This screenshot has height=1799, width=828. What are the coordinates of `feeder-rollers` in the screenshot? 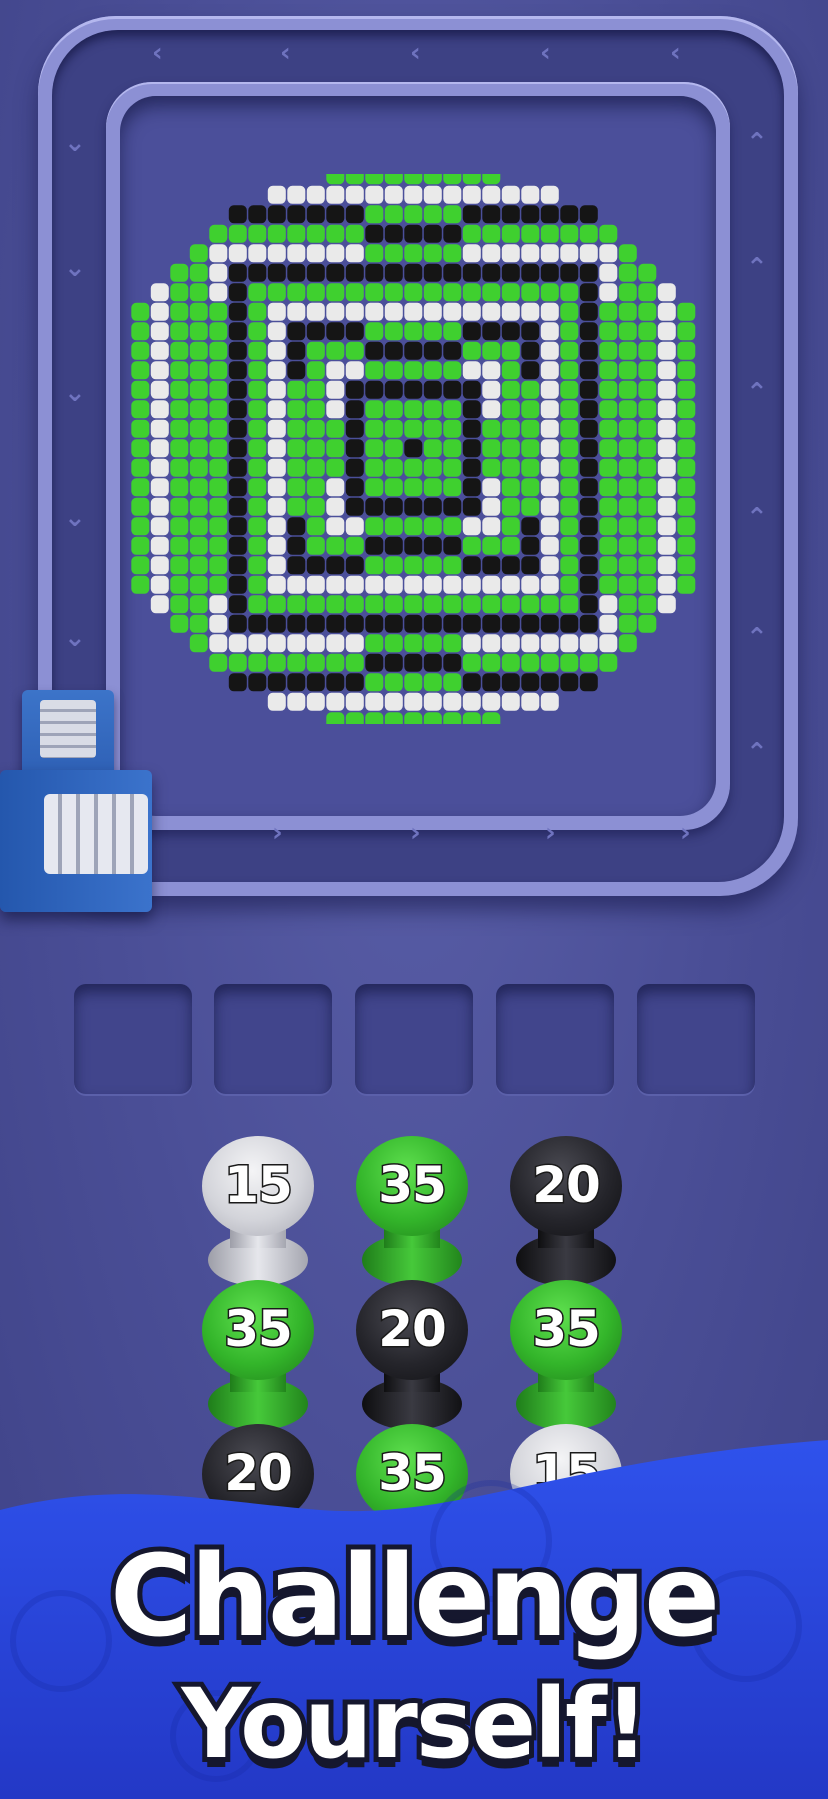 It's located at (96, 834).